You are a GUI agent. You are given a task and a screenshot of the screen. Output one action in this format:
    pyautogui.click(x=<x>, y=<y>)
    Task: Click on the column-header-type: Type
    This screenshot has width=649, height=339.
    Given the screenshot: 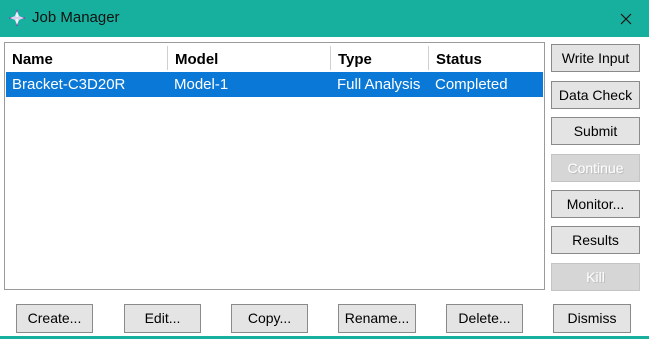 What is the action you would take?
    pyautogui.click(x=380, y=56)
    